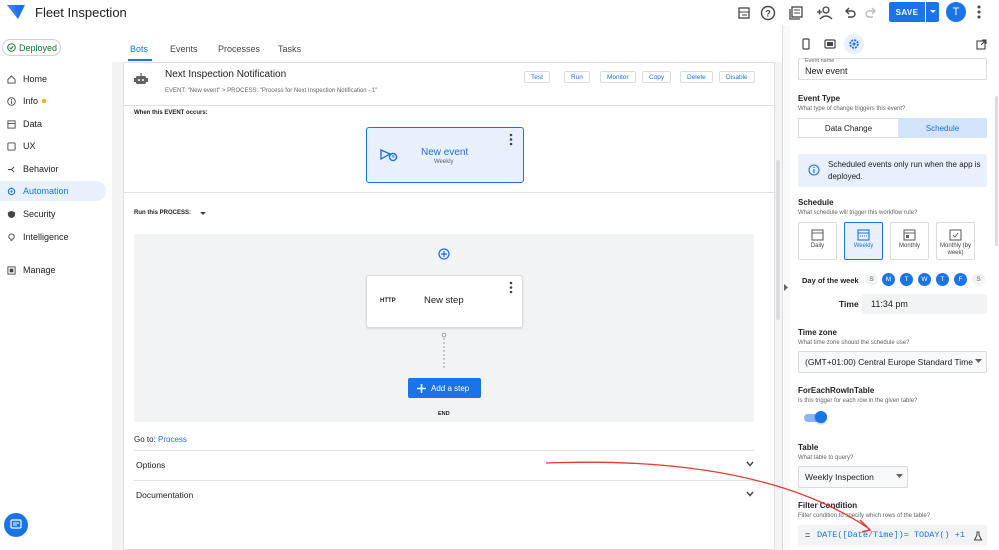 This screenshot has width=999, height=550. I want to click on avatar: T, so click(956, 12).